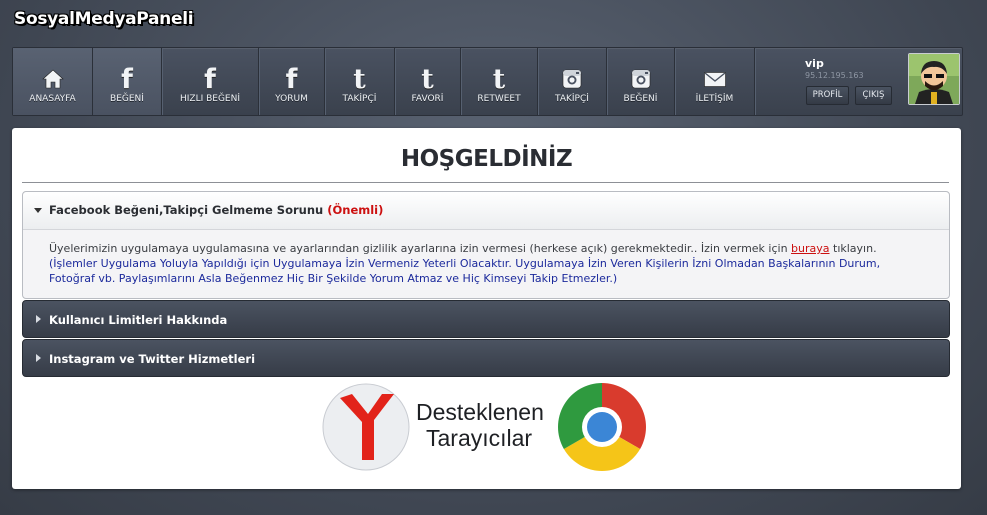 Image resolution: width=987 pixels, height=515 pixels. I want to click on browsers-label-line2: Tarayıcılar, so click(479, 438).